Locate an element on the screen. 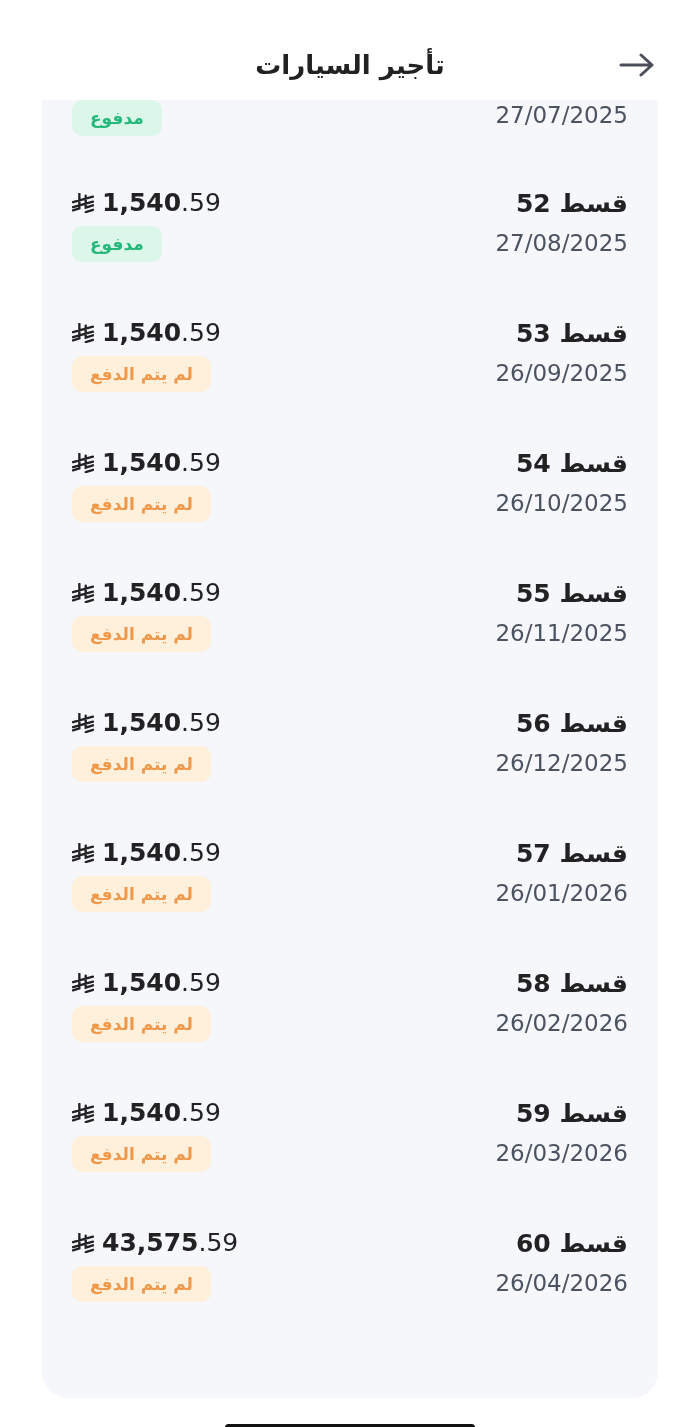 Image resolution: width=700 pixels, height=1427 pixels. due-date: 26/11/2025 is located at coordinates (561, 633).